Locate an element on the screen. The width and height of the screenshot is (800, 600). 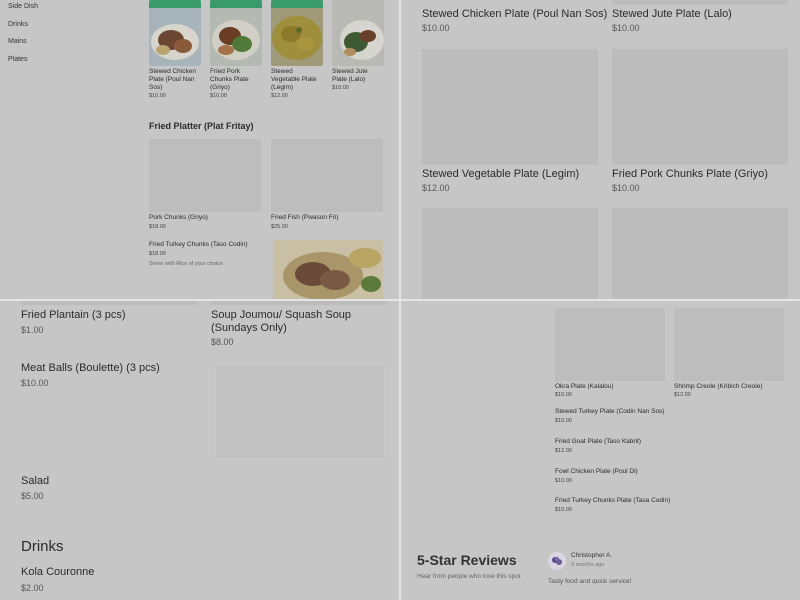
item-name: Fried Goat Plate (Taso Kabrit) is located at coordinates (598, 441).